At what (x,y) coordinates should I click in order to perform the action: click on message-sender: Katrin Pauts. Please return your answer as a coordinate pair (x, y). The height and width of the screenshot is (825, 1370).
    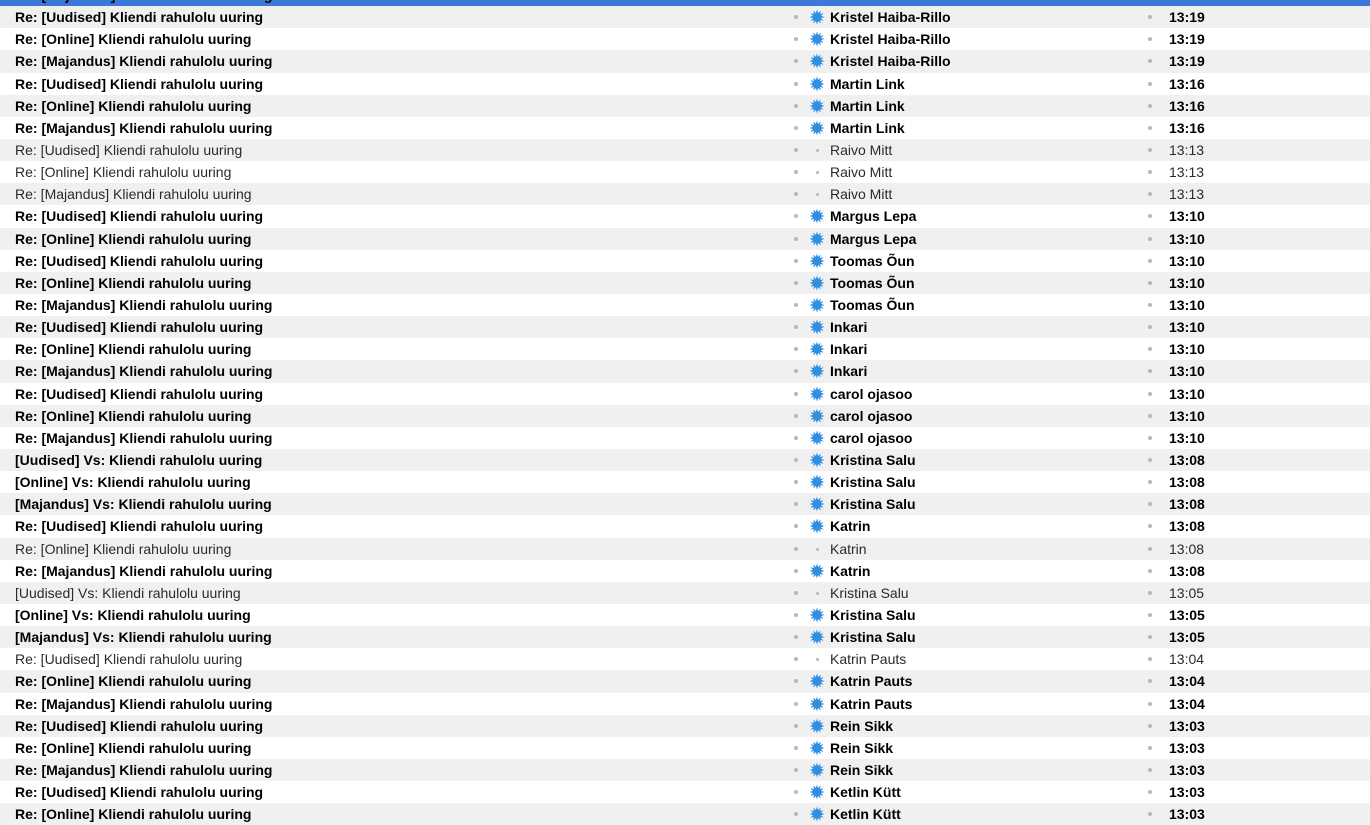
    Looking at the image, I should click on (871, 703).